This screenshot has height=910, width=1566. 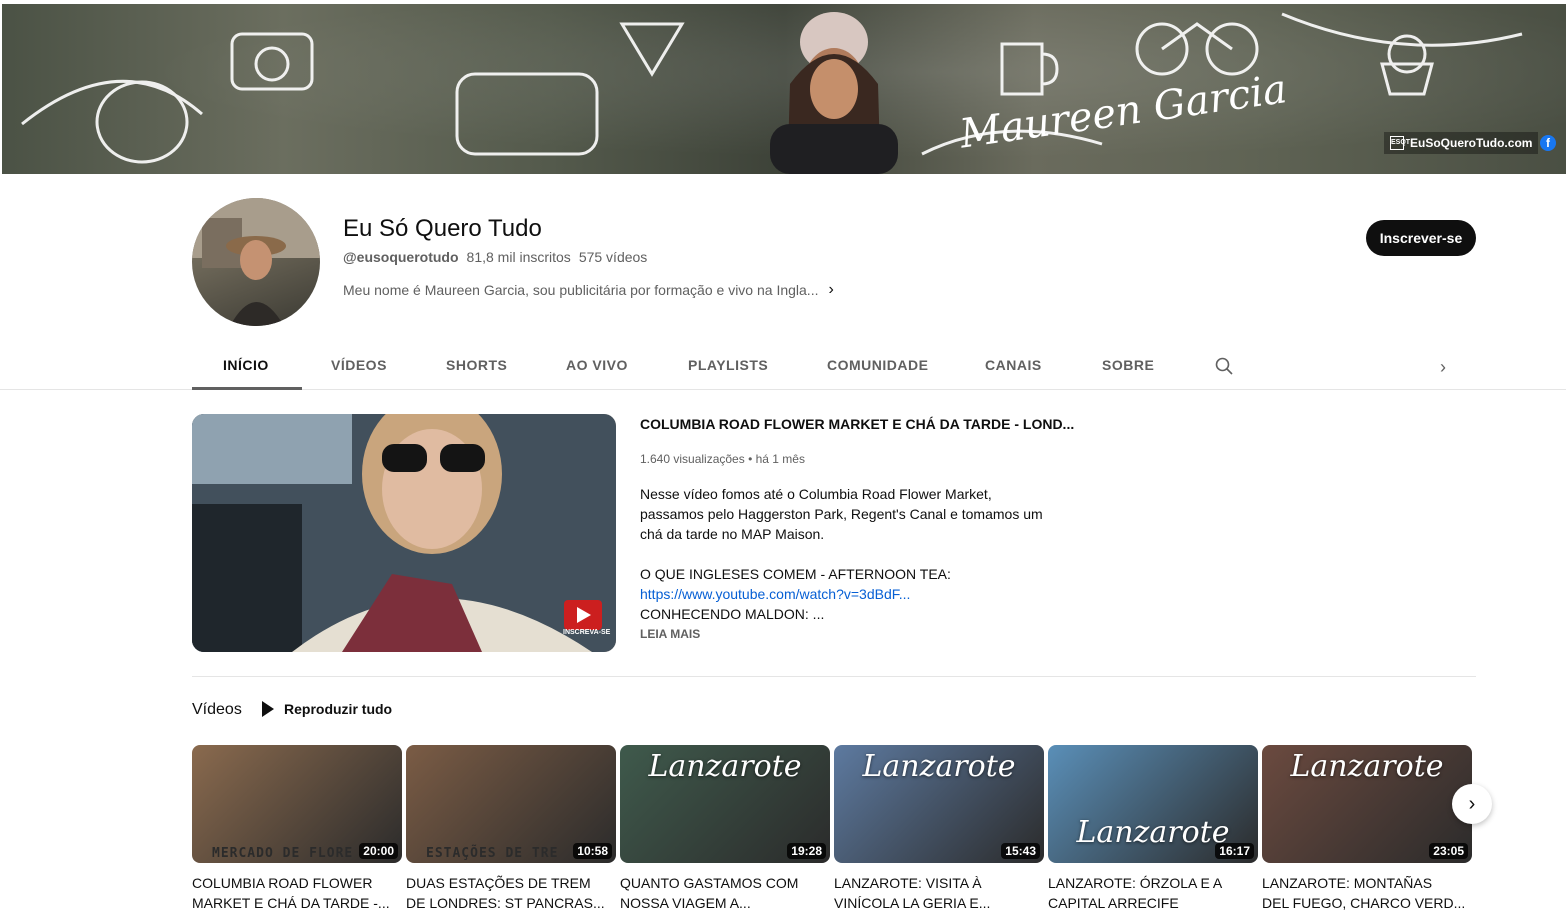 I want to click on shelf-title: Vídeos, so click(x=217, y=710).